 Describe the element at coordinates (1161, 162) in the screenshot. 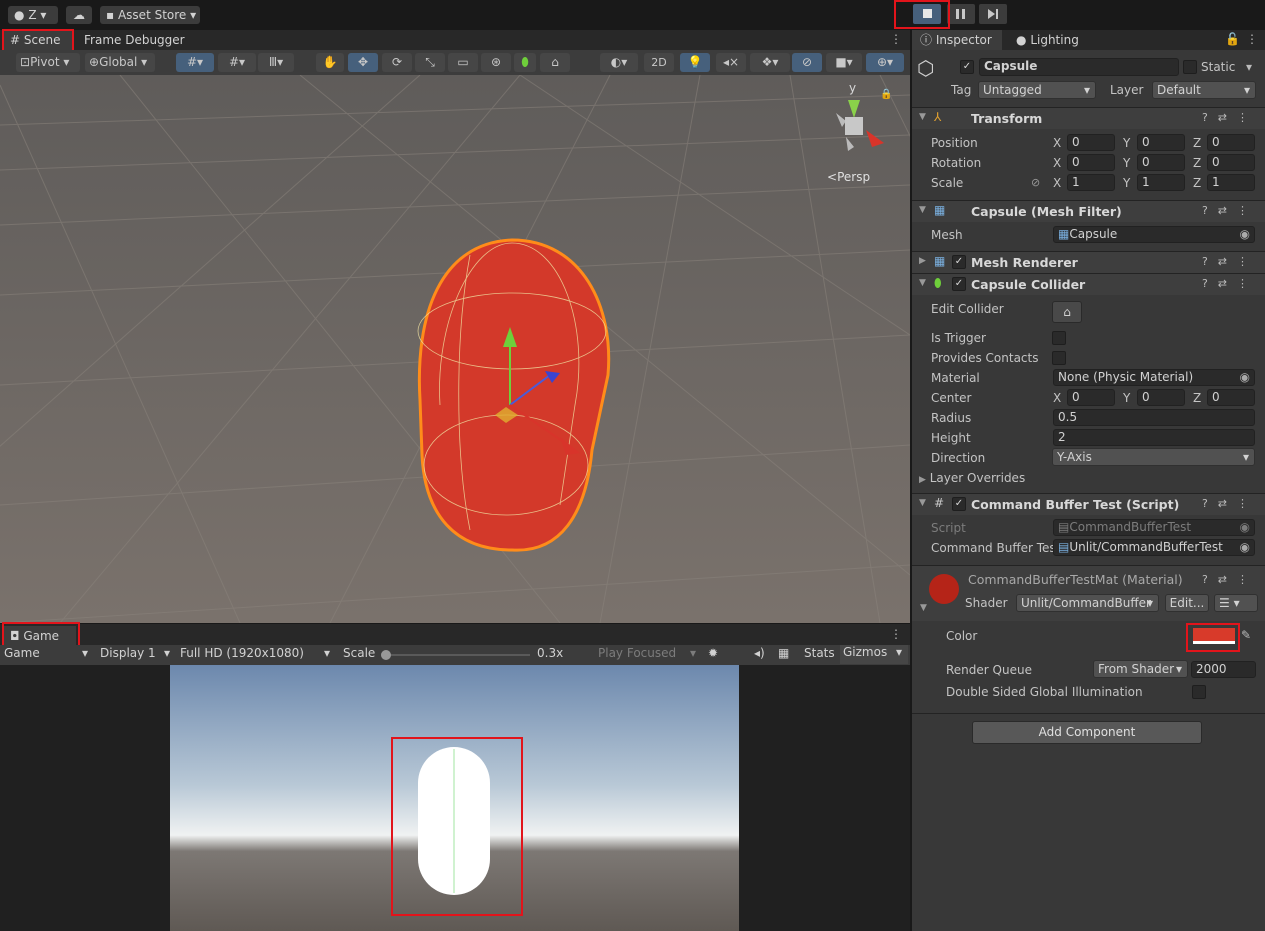

I see `rotation-y-field: 0` at that location.